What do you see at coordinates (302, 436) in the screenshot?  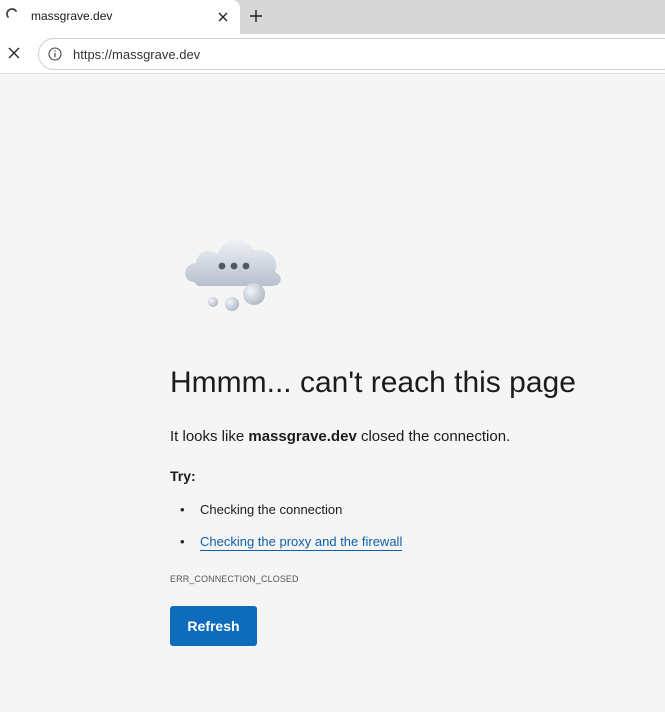 I see `error-host: massgrave.dev` at bounding box center [302, 436].